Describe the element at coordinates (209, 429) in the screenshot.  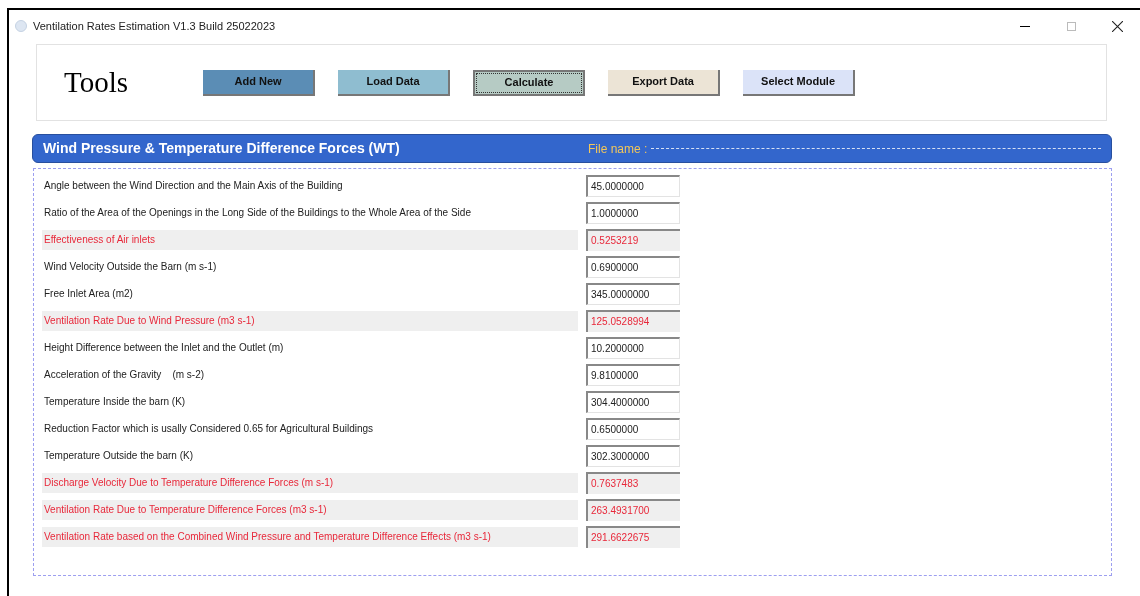
I see `field-label: Reduction Factor which is usally Considered 0.65 for Agricultural Buildings` at that location.